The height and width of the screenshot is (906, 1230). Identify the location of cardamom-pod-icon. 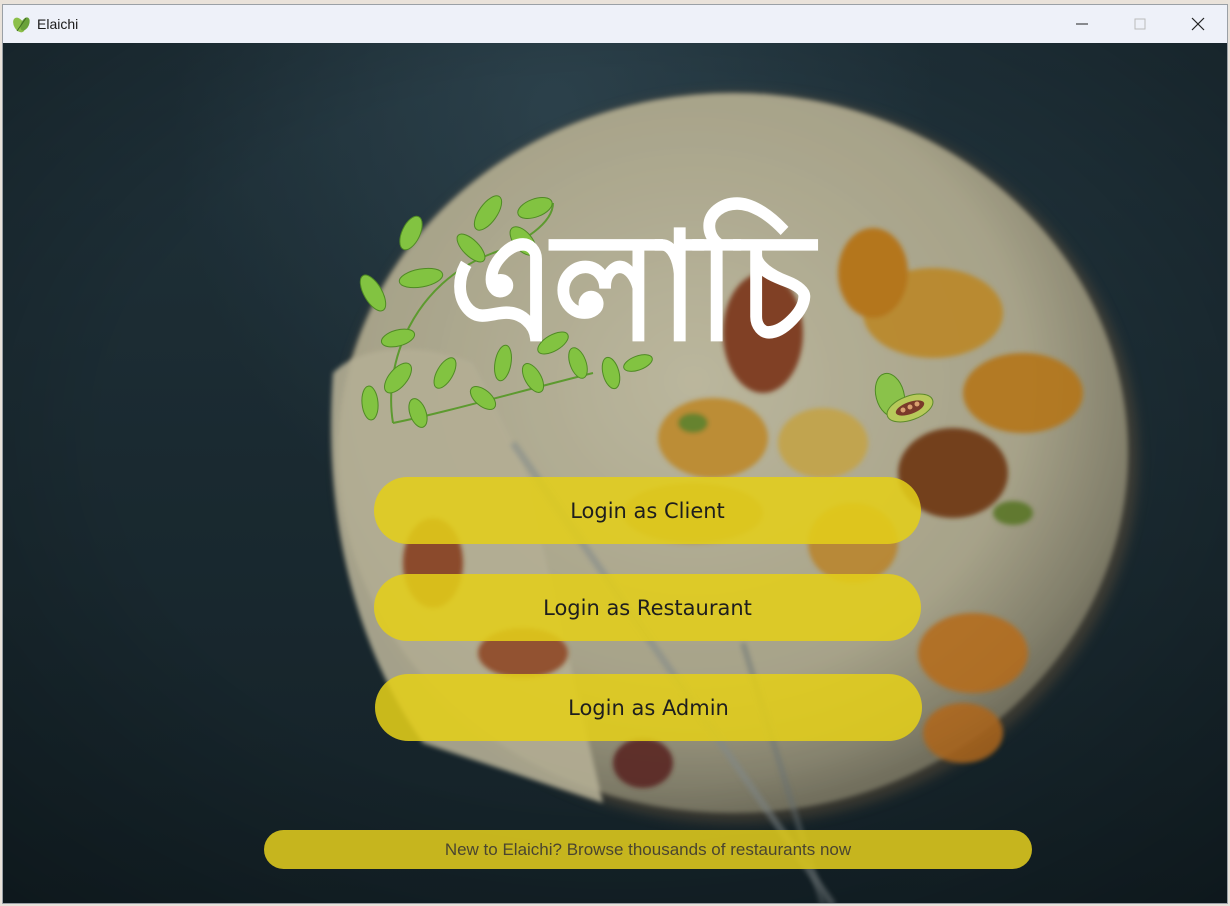
(904, 397).